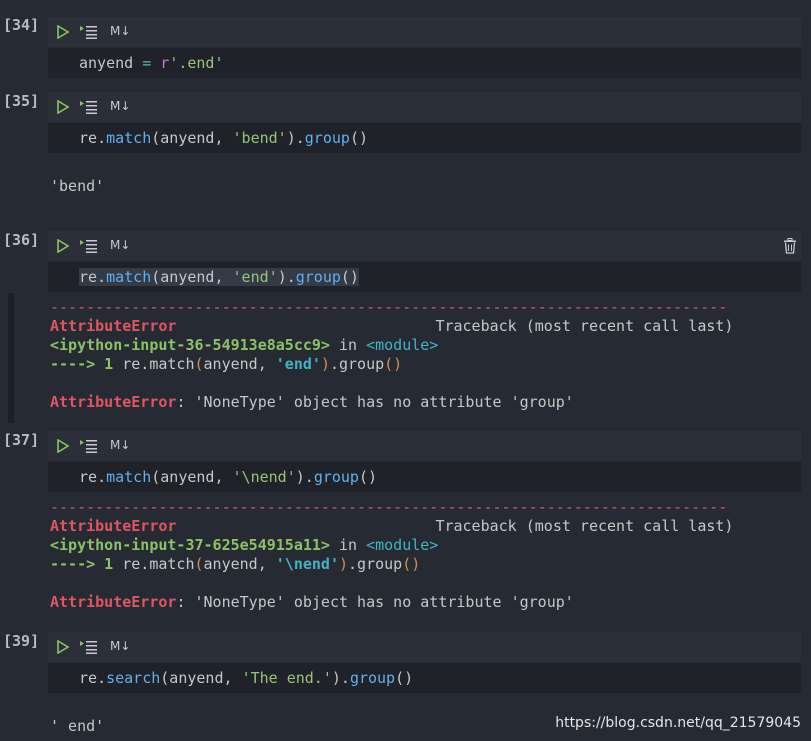 The image size is (811, 741). Describe the element at coordinates (21, 25) in the screenshot. I see `execution-count: [34]` at that location.